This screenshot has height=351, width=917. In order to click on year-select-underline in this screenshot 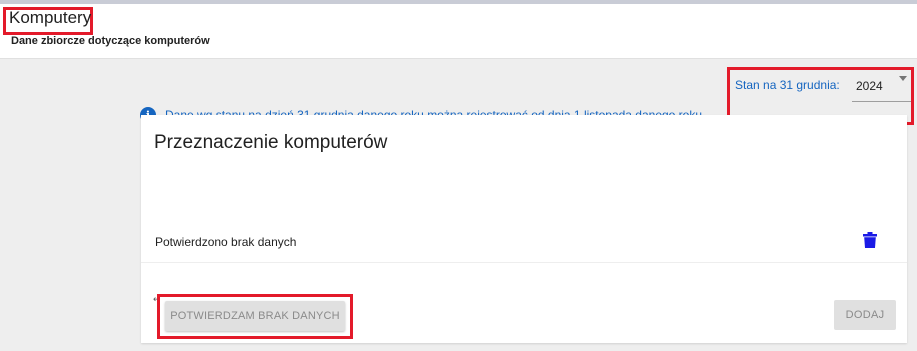, I will do `click(881, 101)`.